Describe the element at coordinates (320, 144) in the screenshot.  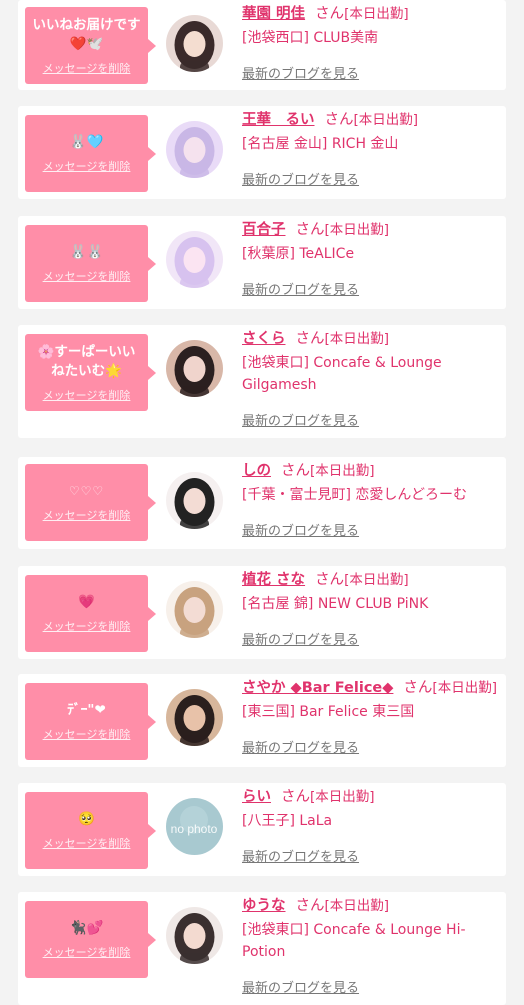
I see `shop-name: [名古屋 金山] RICH 金山` at that location.